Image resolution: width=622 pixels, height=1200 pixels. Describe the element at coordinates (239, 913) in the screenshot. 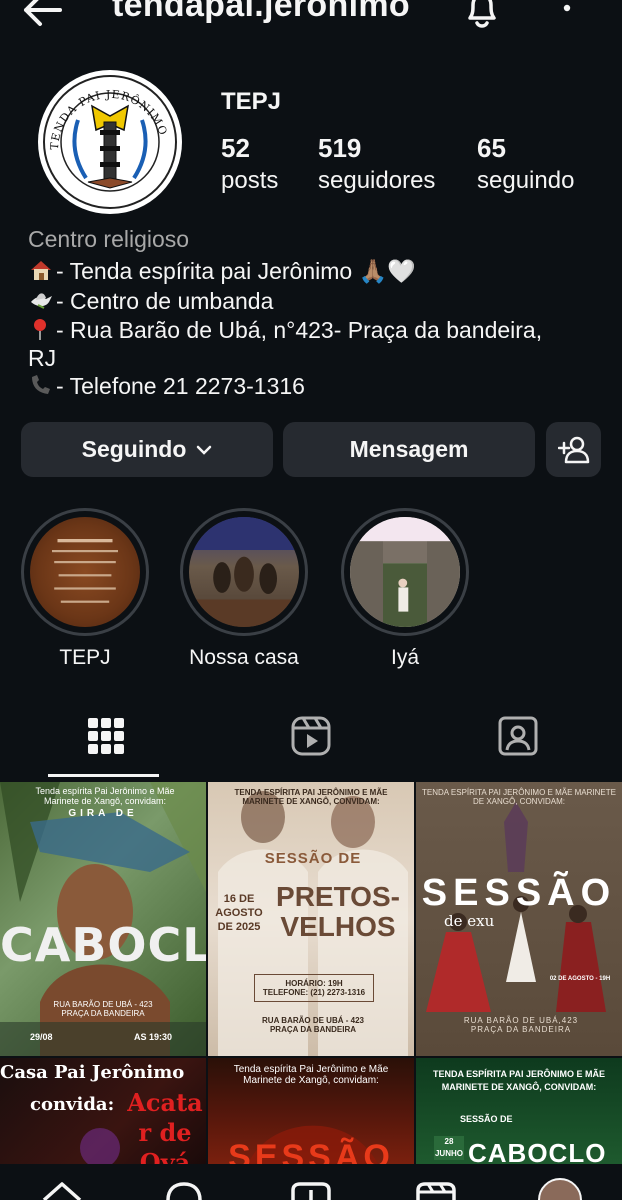

I see `post-date: 16 DE AGOSTO DE 2025` at that location.